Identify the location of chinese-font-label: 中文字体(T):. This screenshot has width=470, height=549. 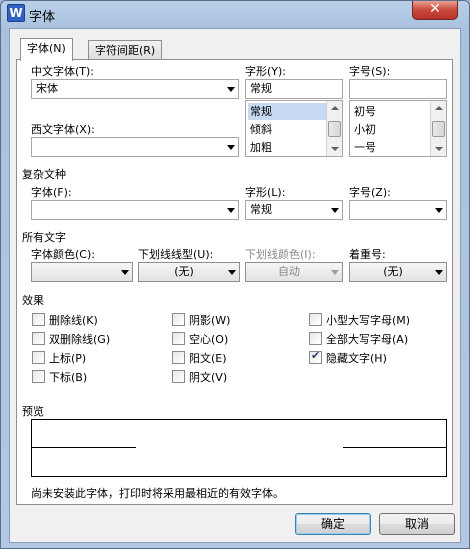
(63, 71).